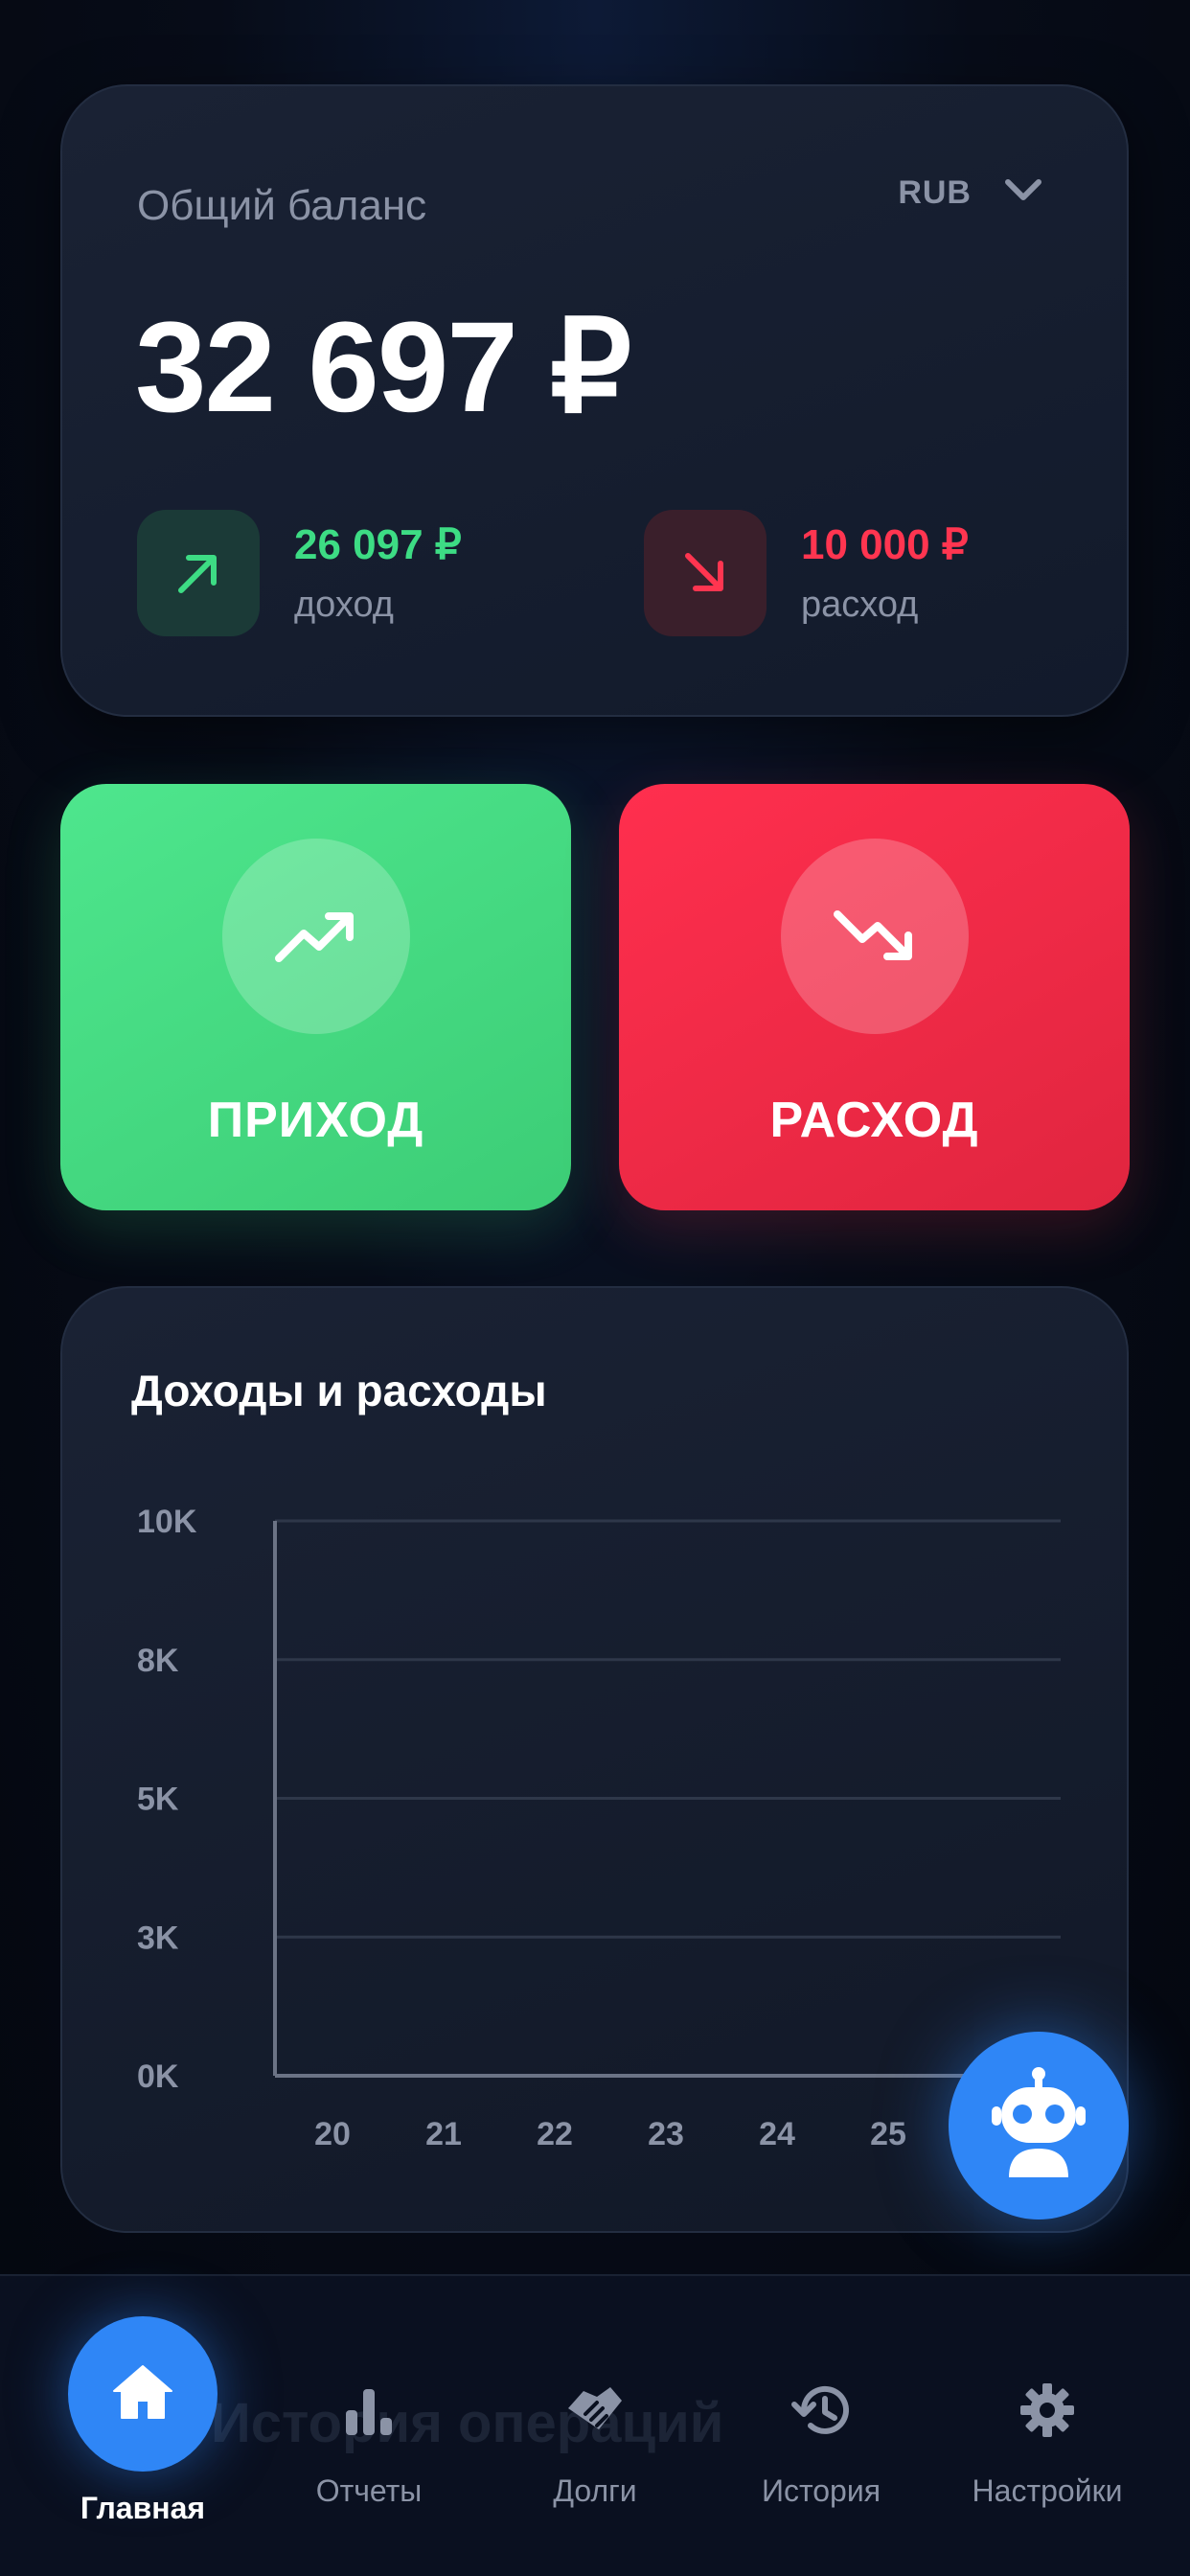 The image size is (1190, 2576). I want to click on balance-amount: 32 697 ₽, so click(383, 367).